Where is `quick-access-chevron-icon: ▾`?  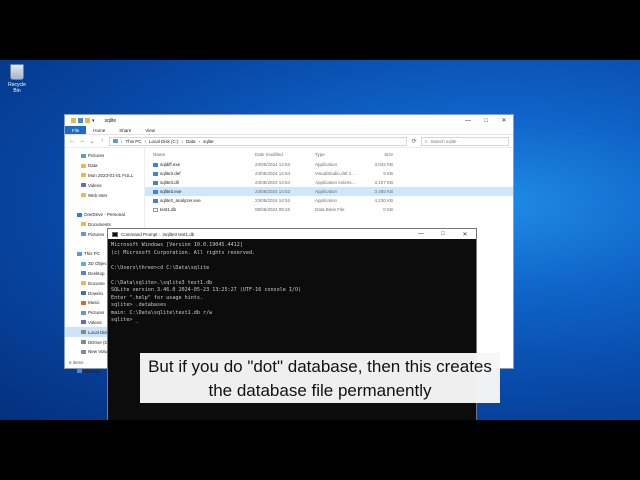 quick-access-chevron-icon: ▾ is located at coordinates (93, 121).